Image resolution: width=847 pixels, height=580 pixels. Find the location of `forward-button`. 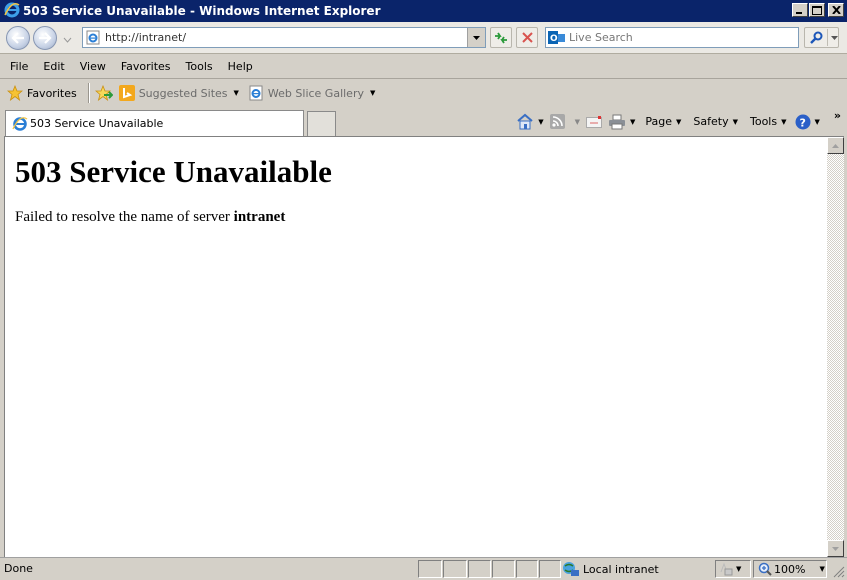

forward-button is located at coordinates (45, 38).